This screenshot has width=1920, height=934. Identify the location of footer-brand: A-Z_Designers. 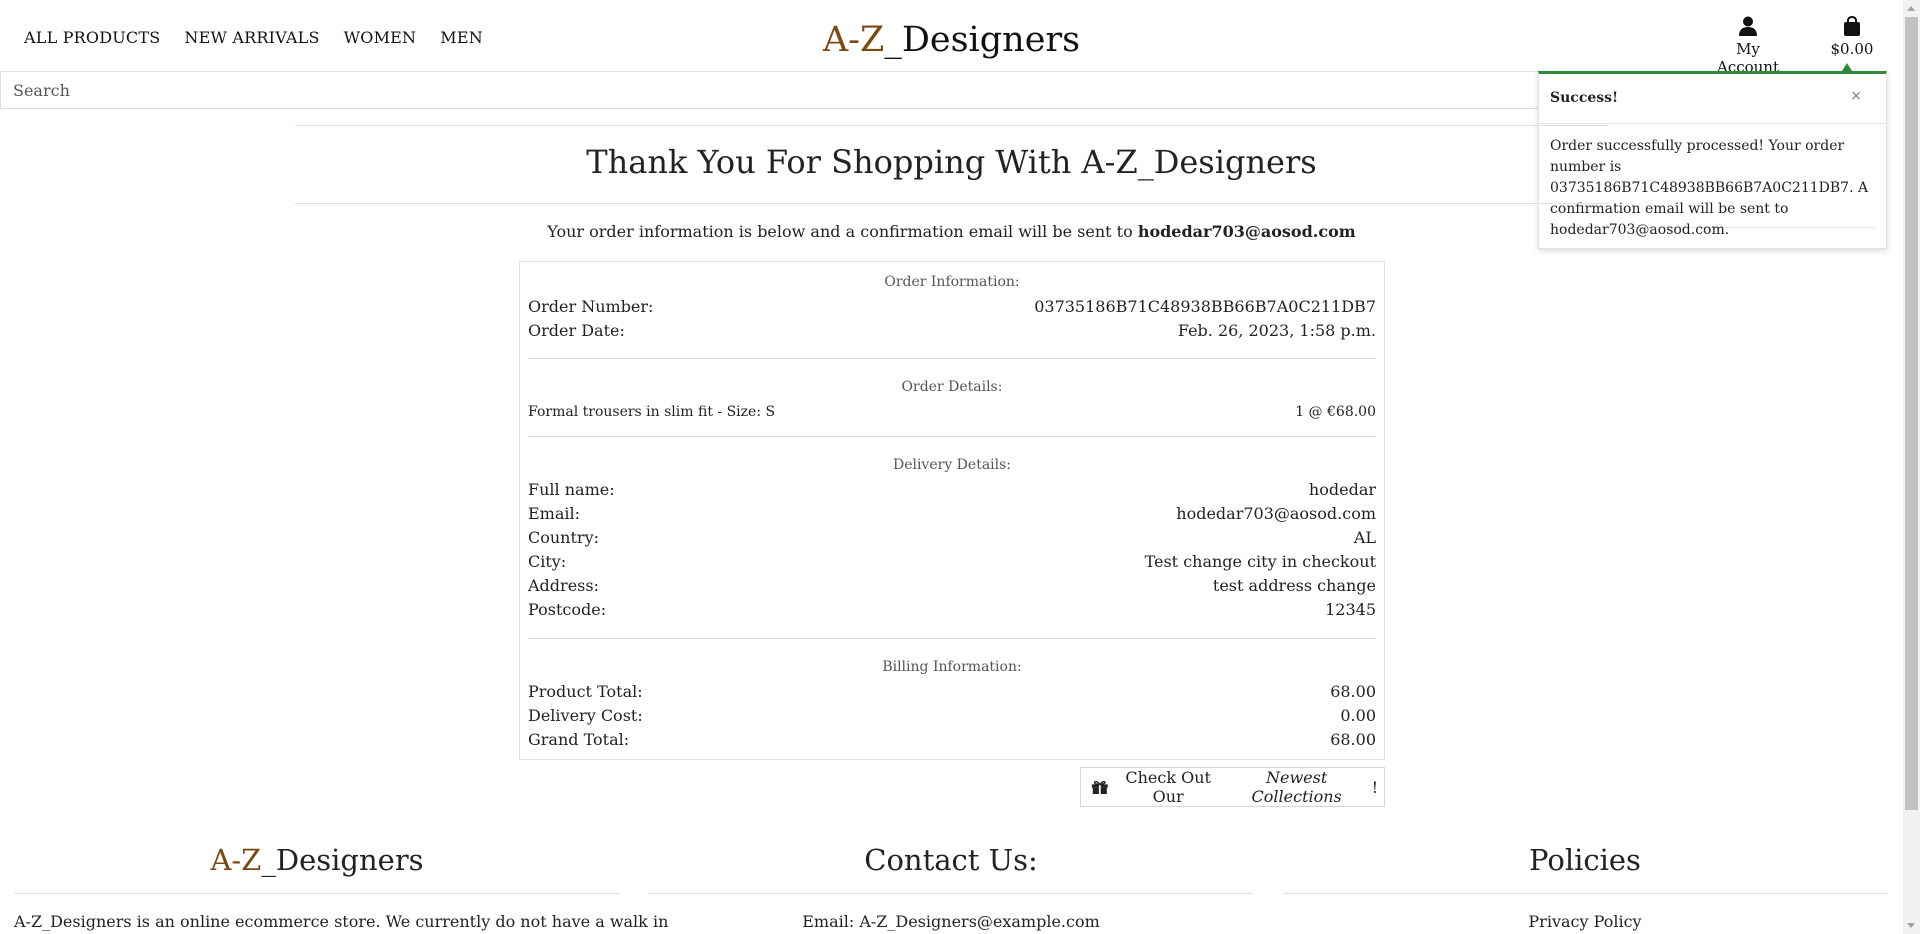
(317, 860).